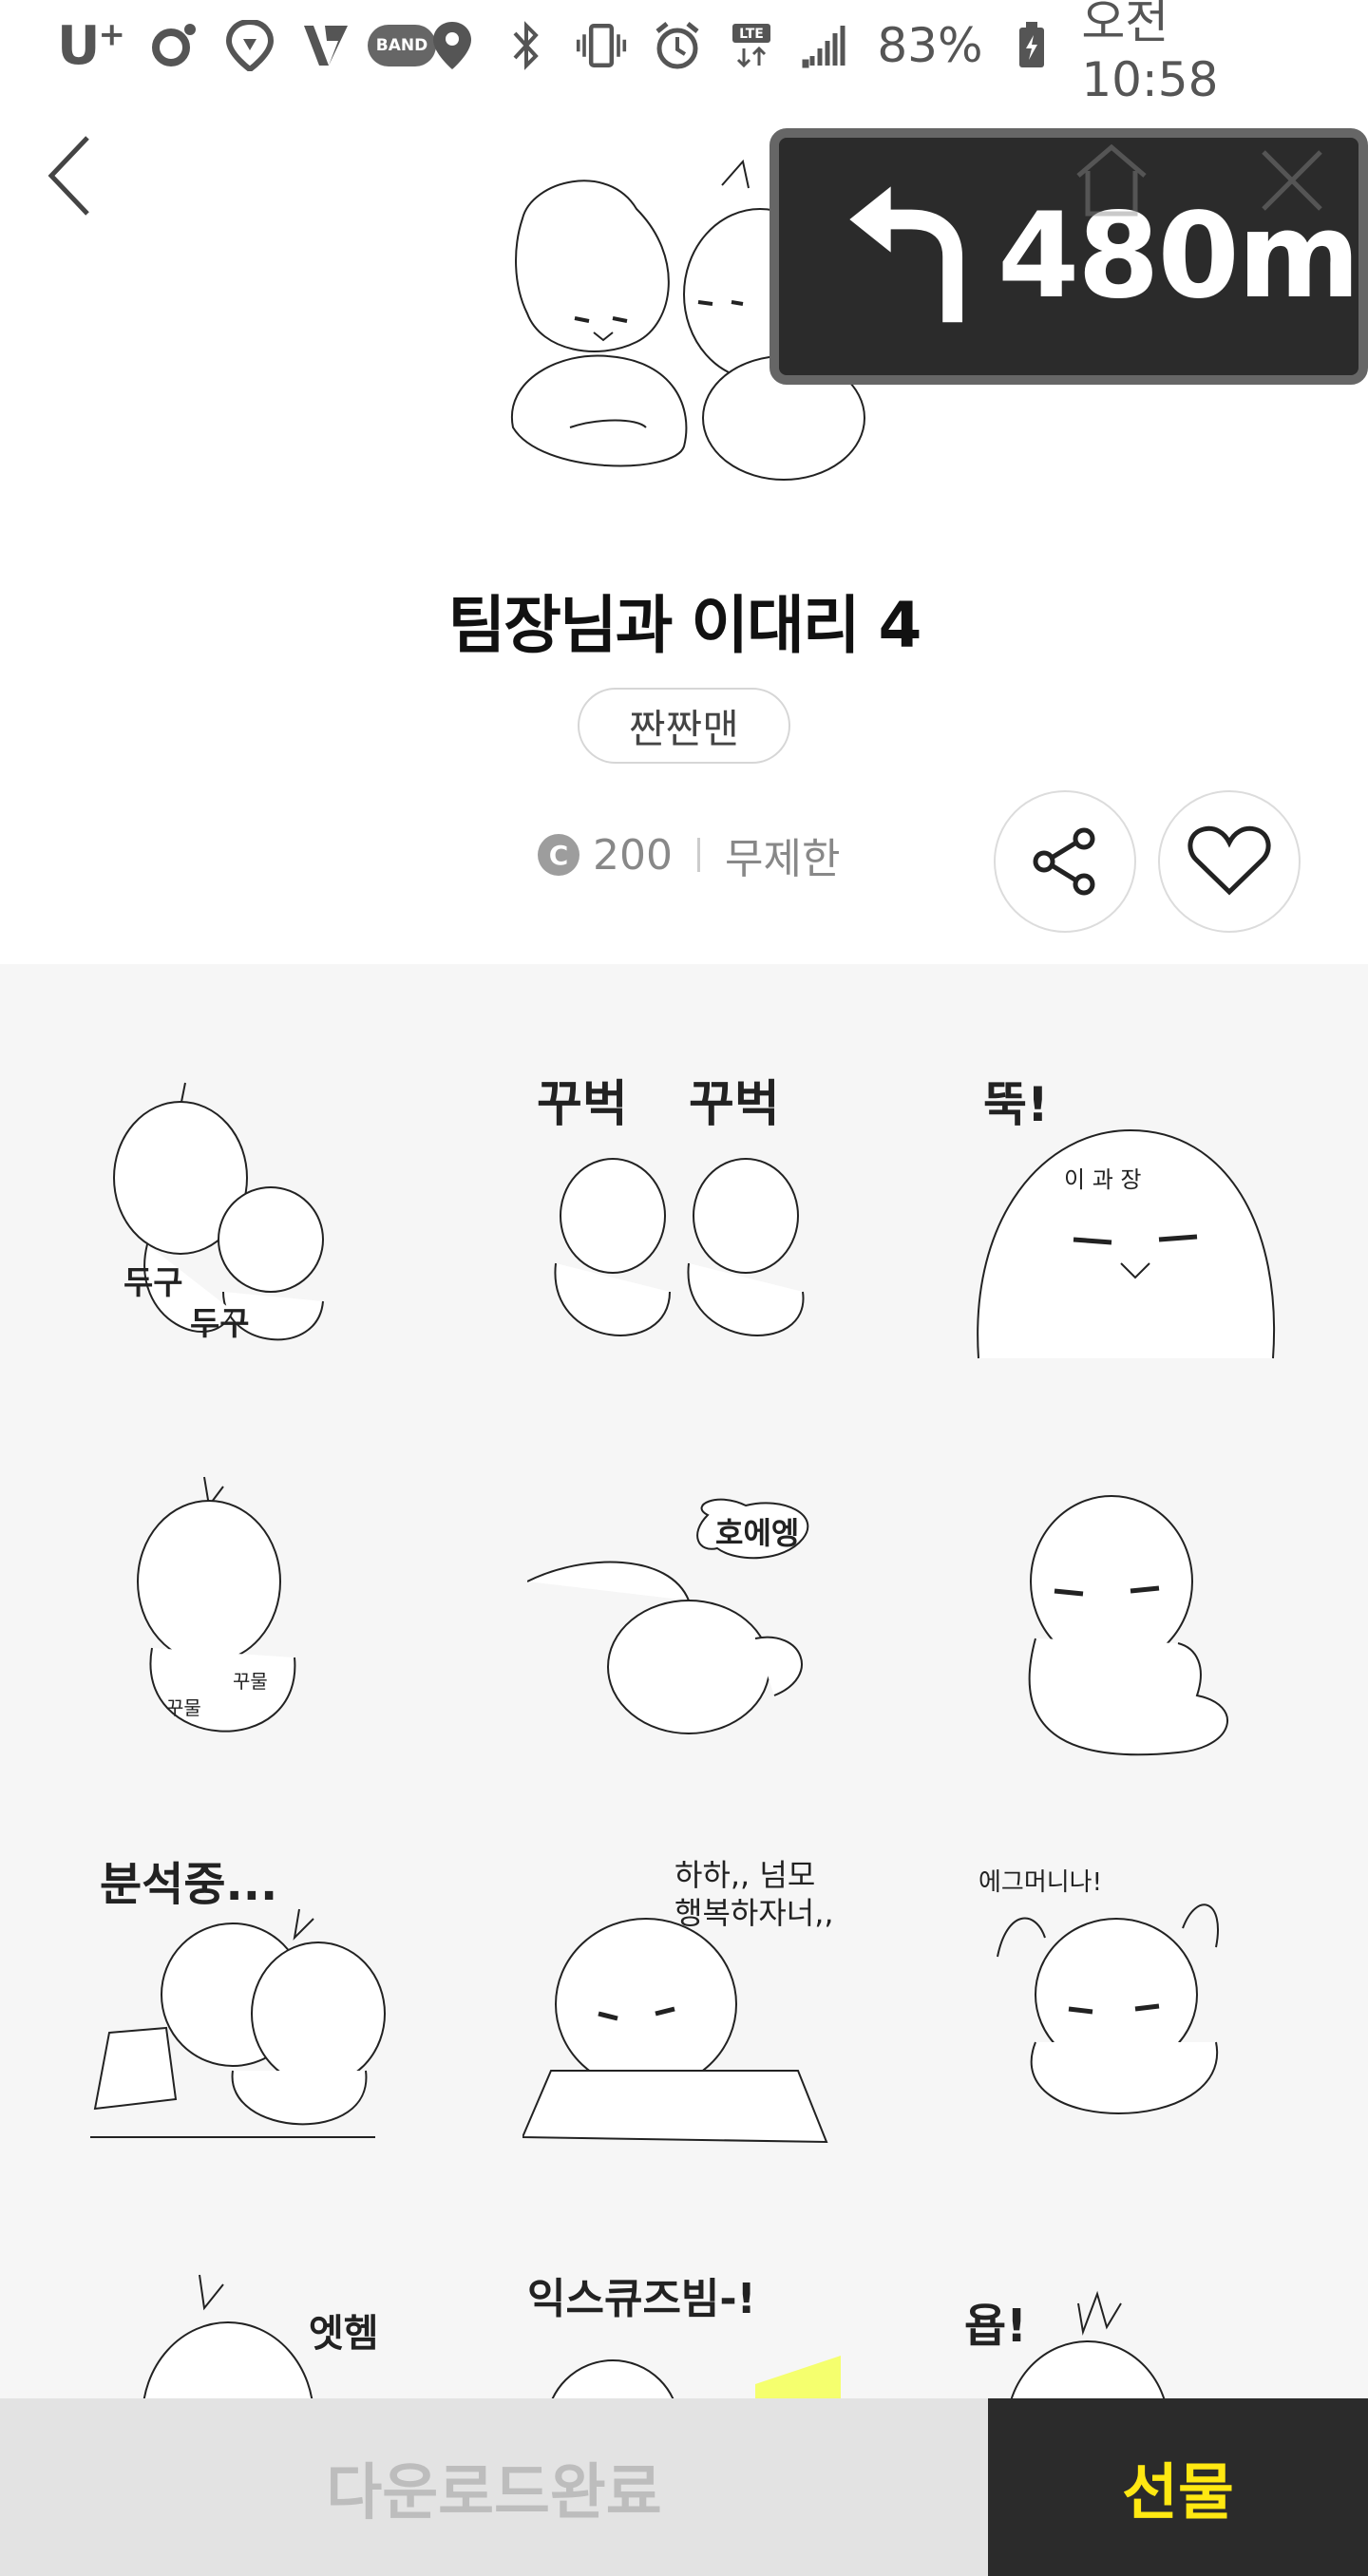 This screenshot has width=1368, height=2576. I want to click on battery-percent: 83%, so click(930, 45).